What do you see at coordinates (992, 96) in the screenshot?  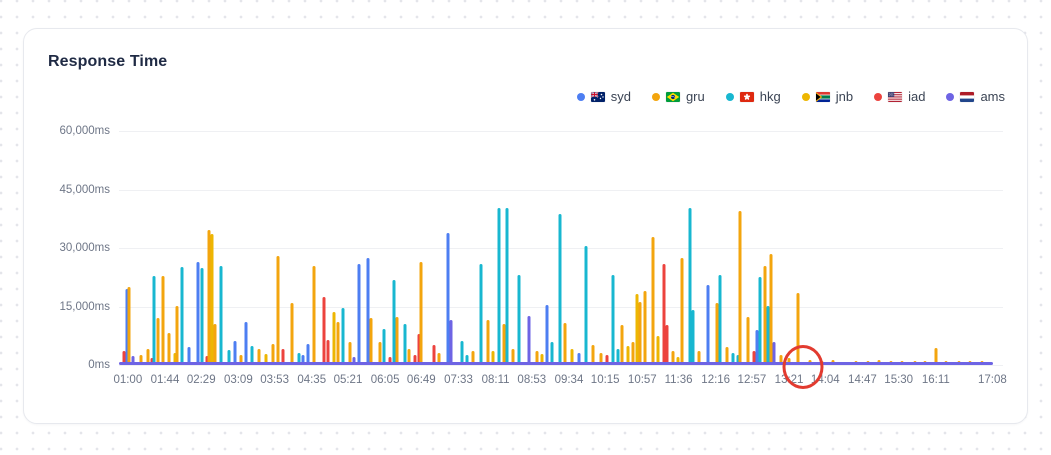 I see `legend-label-ams: ams` at bounding box center [992, 96].